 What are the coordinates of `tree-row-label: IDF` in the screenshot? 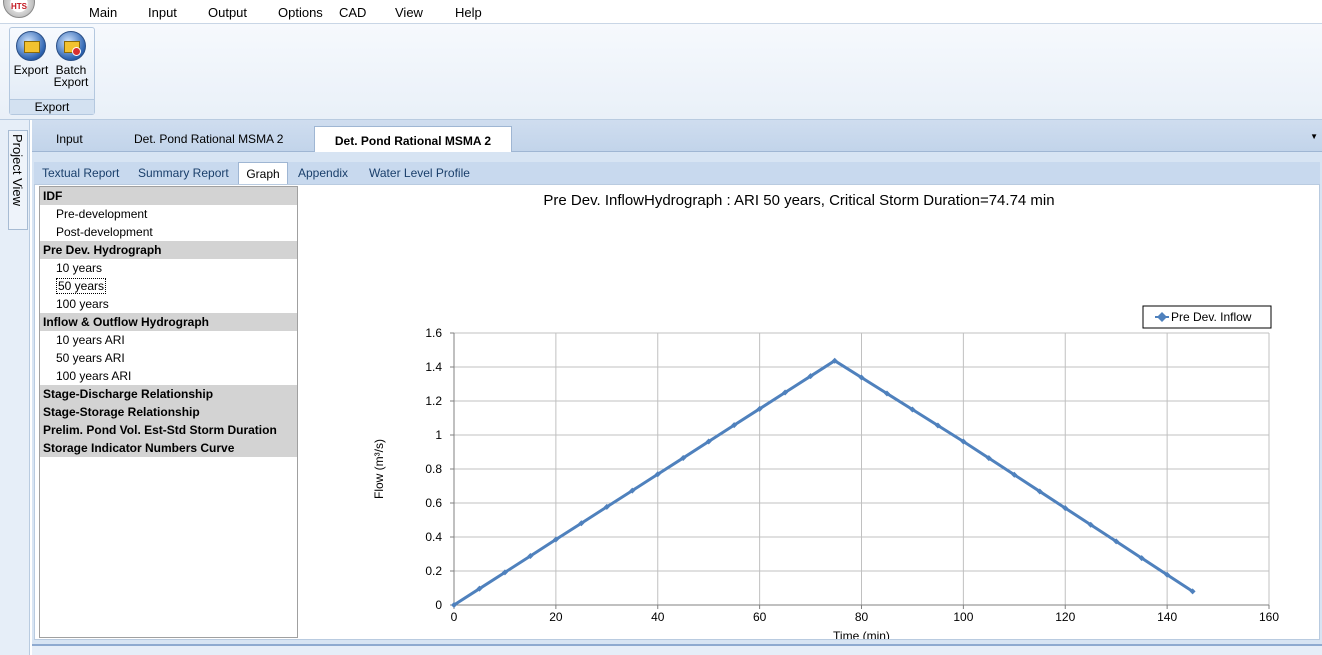 It's located at (53, 196).